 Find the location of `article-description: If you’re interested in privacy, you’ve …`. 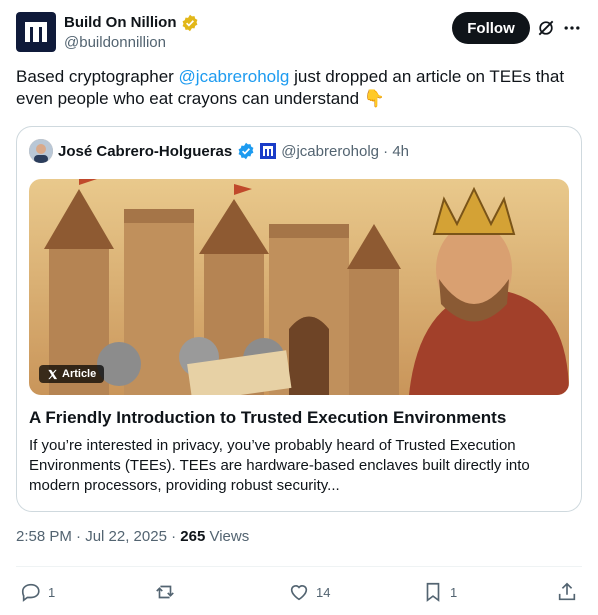

article-description: If you’re interested in privacy, you’ve … is located at coordinates (279, 465).